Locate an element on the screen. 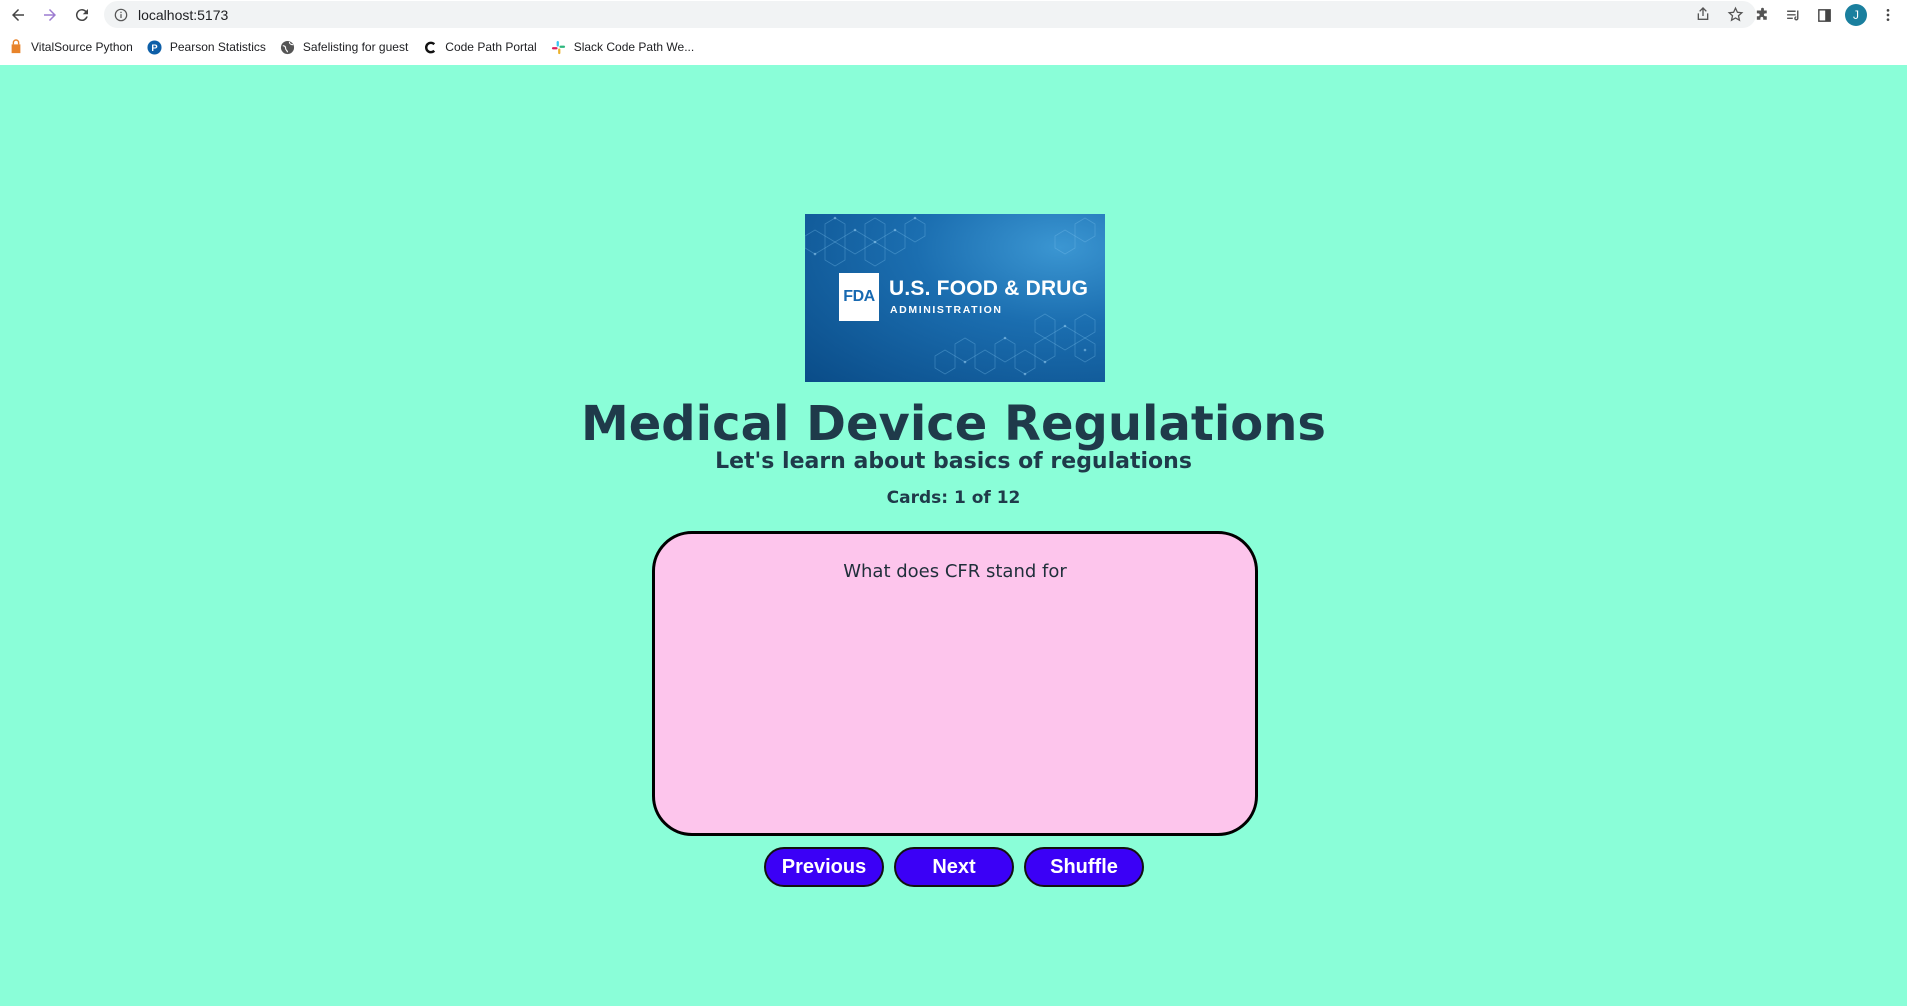 This screenshot has width=1907, height=1006. card-controls: Previous Next Shuffle is located at coordinates (954, 867).